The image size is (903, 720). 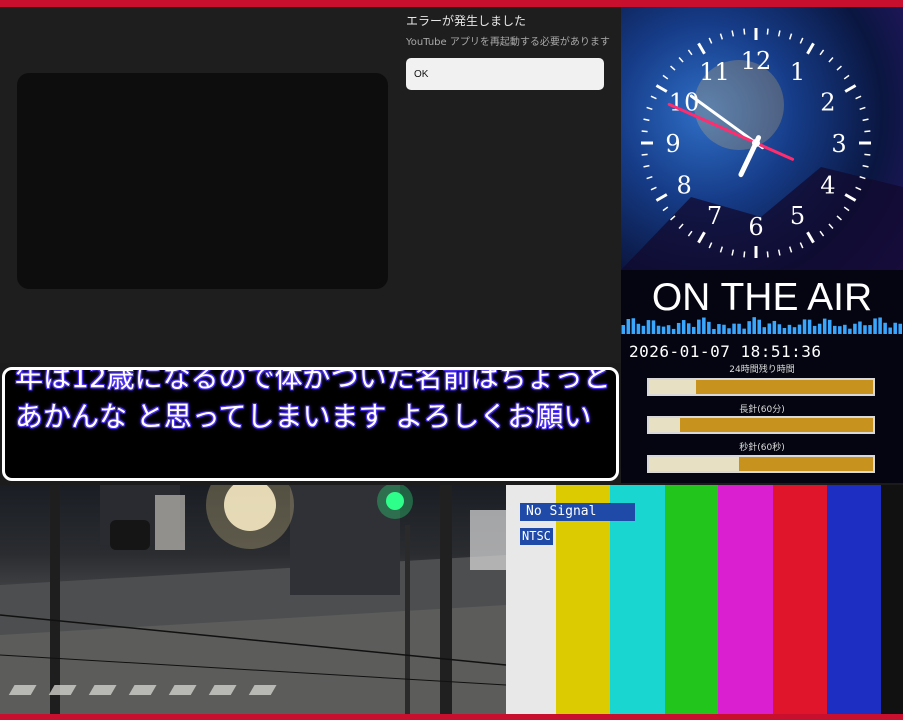 What do you see at coordinates (761, 387) in the screenshot?
I see `timer-bar-24h` at bounding box center [761, 387].